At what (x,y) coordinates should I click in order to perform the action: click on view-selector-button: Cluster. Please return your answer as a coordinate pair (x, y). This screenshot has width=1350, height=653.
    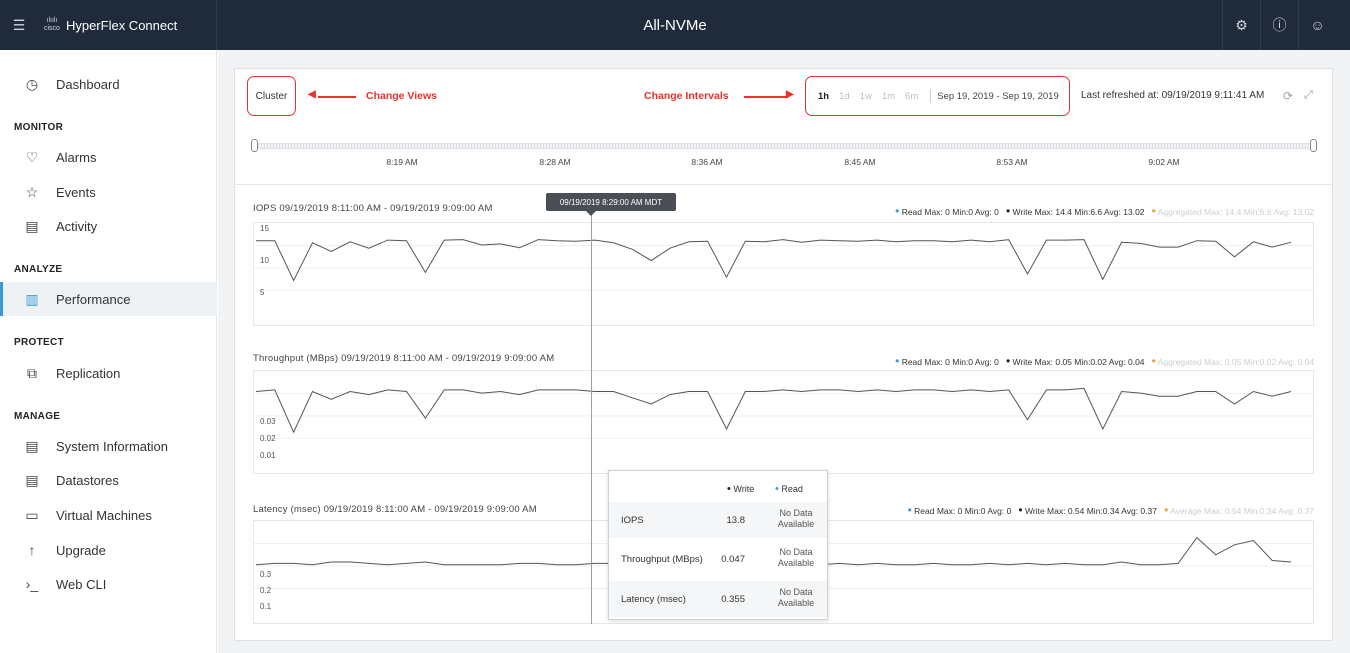
    Looking at the image, I should click on (271, 96).